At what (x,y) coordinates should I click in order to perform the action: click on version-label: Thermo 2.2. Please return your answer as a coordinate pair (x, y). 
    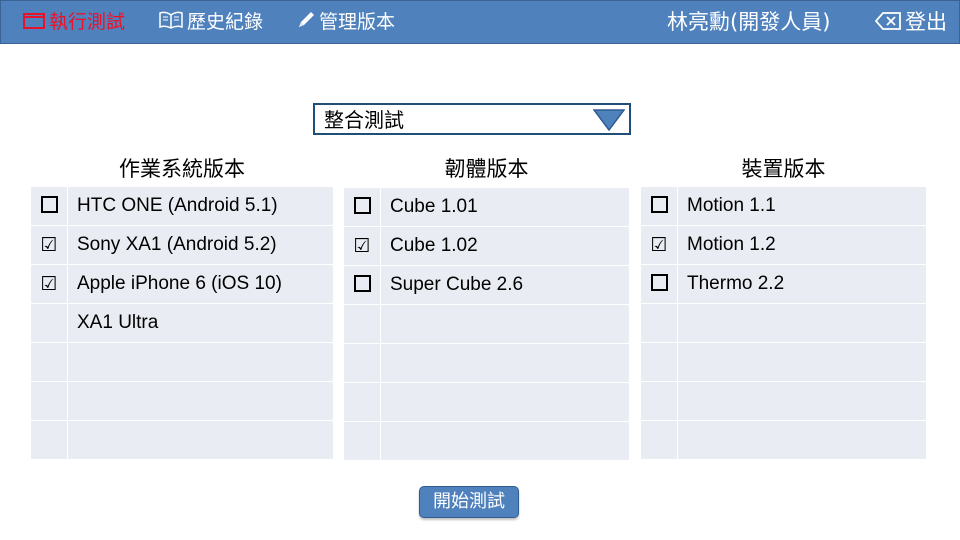
    Looking at the image, I should click on (736, 283).